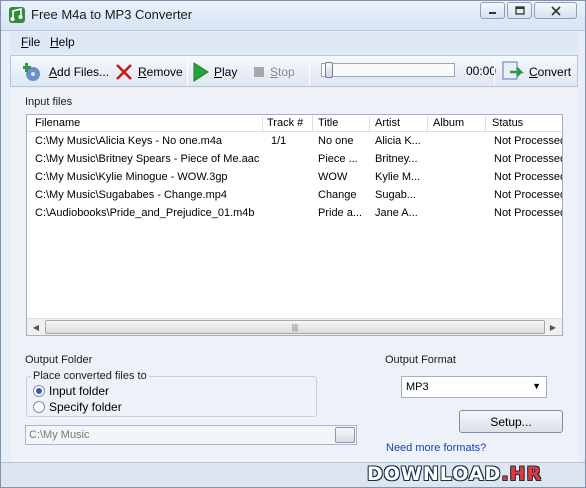  What do you see at coordinates (436, 448) in the screenshot?
I see `need-more-formats-link: Need more formats?` at bounding box center [436, 448].